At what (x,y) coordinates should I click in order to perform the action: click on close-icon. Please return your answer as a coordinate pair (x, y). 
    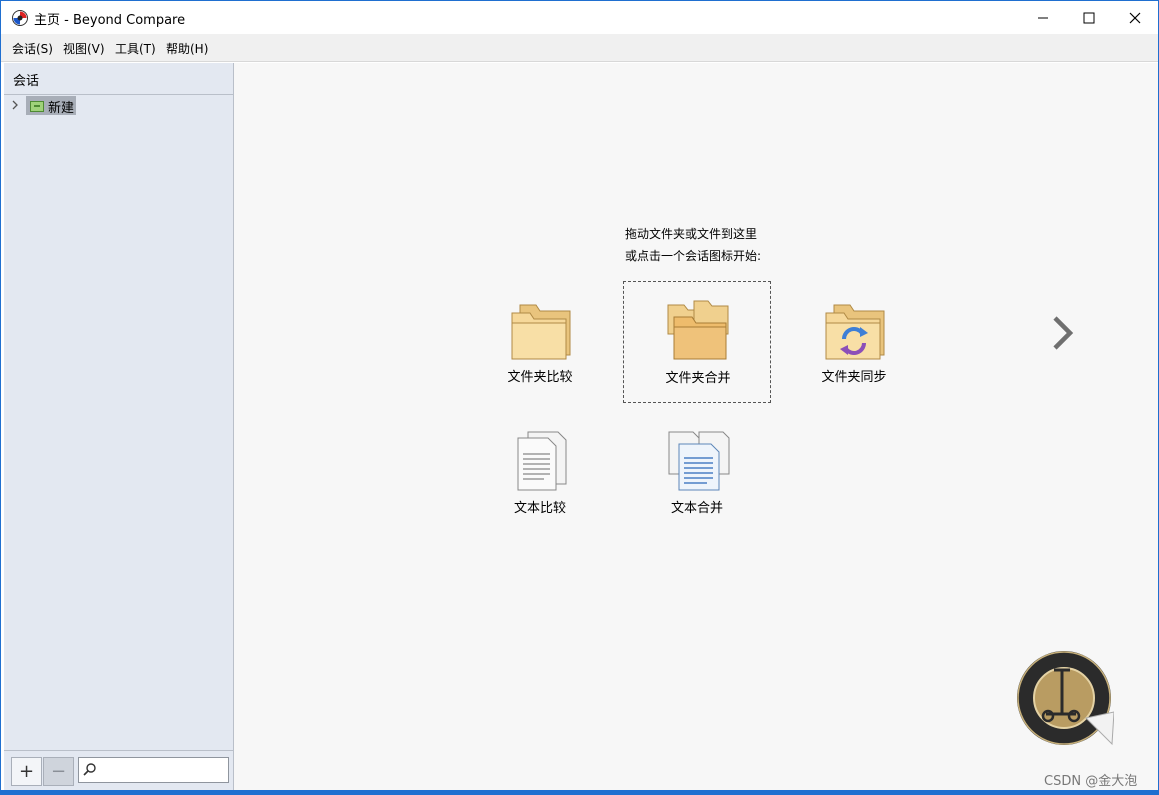
    Looking at the image, I should click on (1135, 17).